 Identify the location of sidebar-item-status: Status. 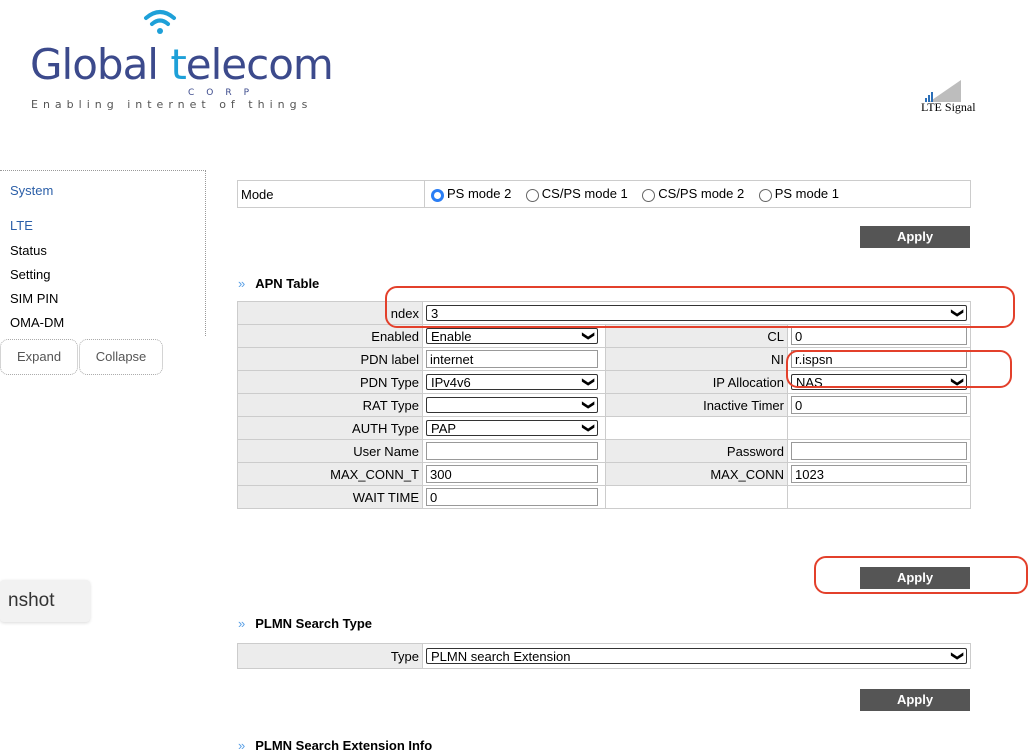
(28, 250).